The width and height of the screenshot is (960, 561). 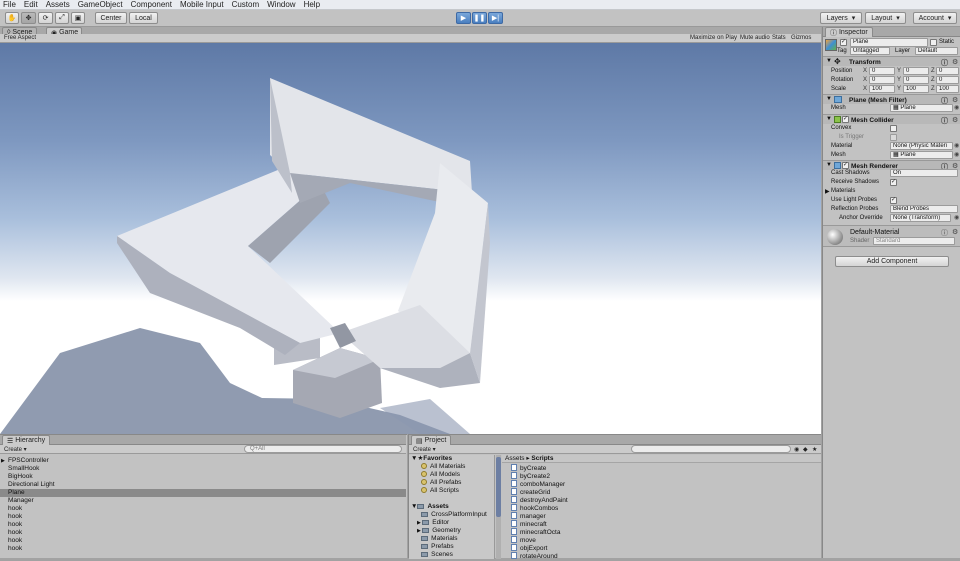 I want to click on menu-custom: Custom, so click(x=246, y=4).